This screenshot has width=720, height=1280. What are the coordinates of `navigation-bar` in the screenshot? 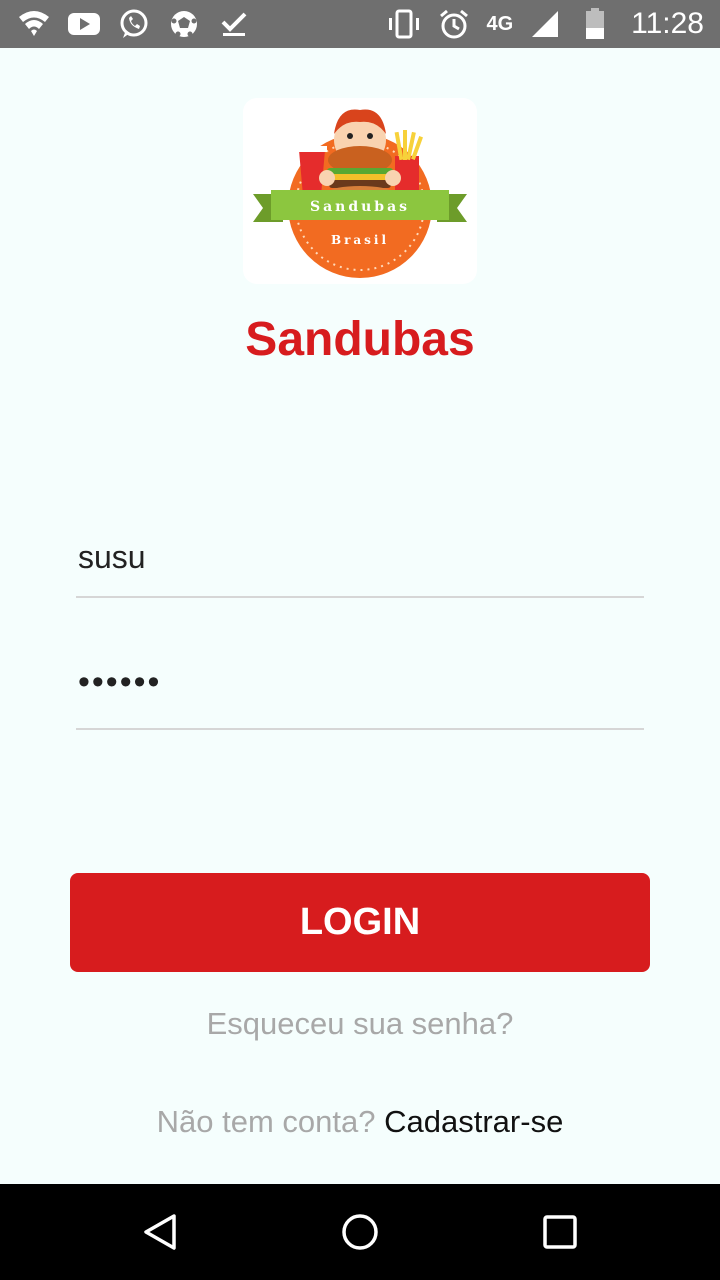 It's located at (360, 1232).